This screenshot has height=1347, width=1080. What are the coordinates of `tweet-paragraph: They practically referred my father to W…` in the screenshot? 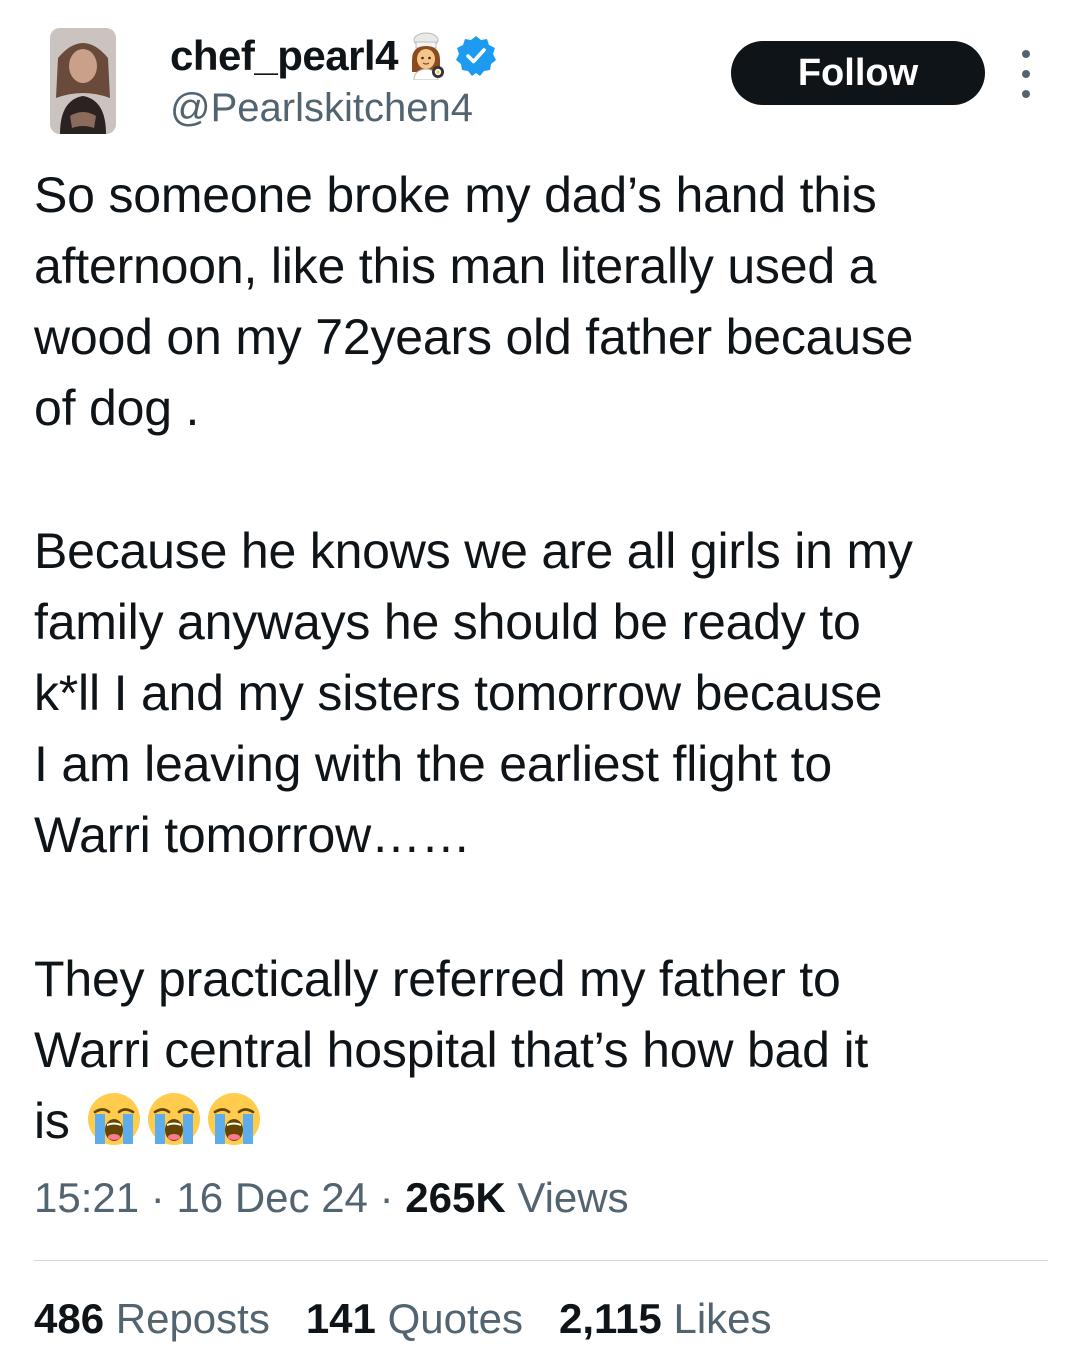 It's located at (539, 1050).